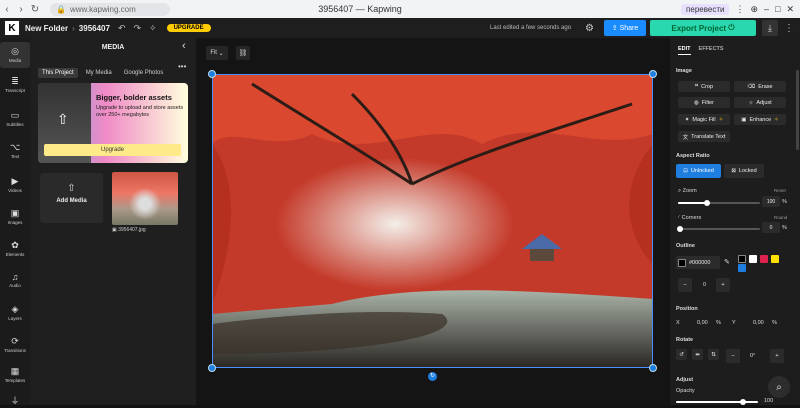 The width and height of the screenshot is (800, 408). What do you see at coordinates (771, 227) in the screenshot?
I see `corners-value-input: 0` at bounding box center [771, 227].